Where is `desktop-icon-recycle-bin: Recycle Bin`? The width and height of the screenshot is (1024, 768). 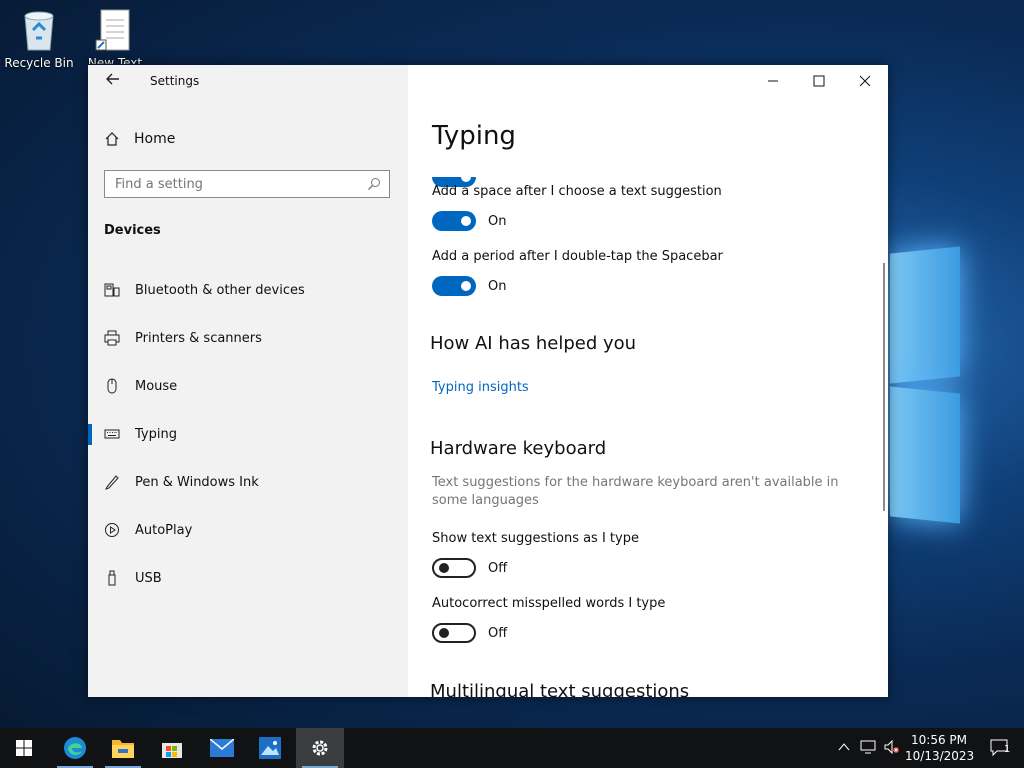
desktop-icon-recycle-bin: Recycle Bin is located at coordinates (39, 39).